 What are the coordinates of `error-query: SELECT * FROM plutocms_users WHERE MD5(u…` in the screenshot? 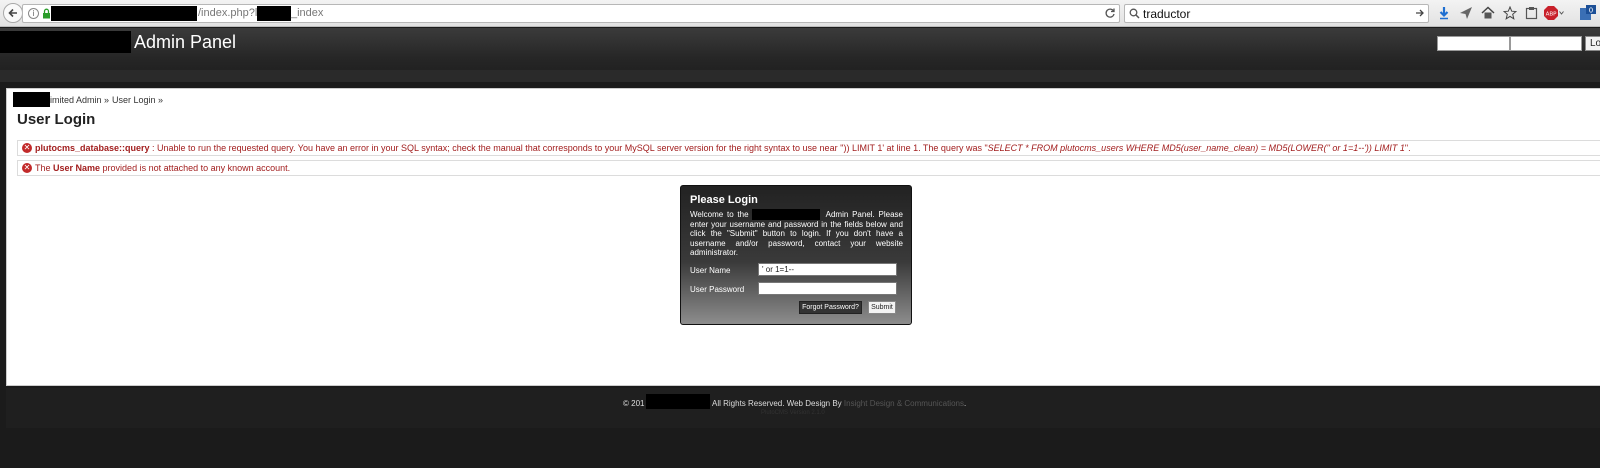 It's located at (1196, 148).